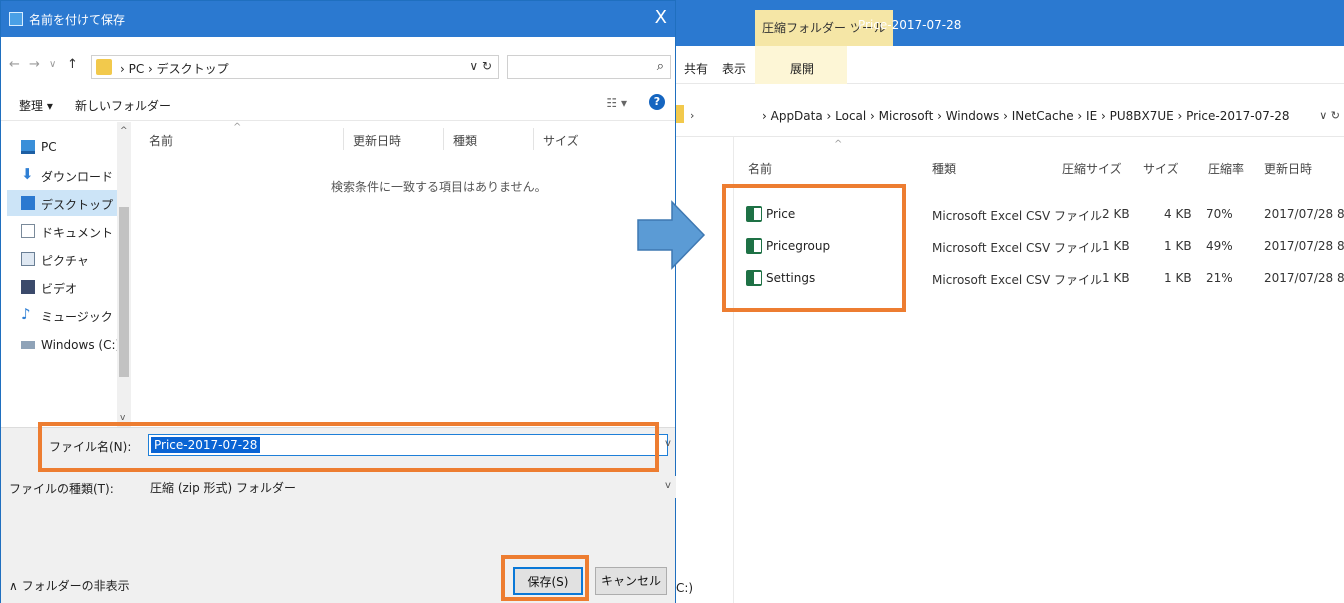  I want to click on close-icon: X, so click(661, 17).